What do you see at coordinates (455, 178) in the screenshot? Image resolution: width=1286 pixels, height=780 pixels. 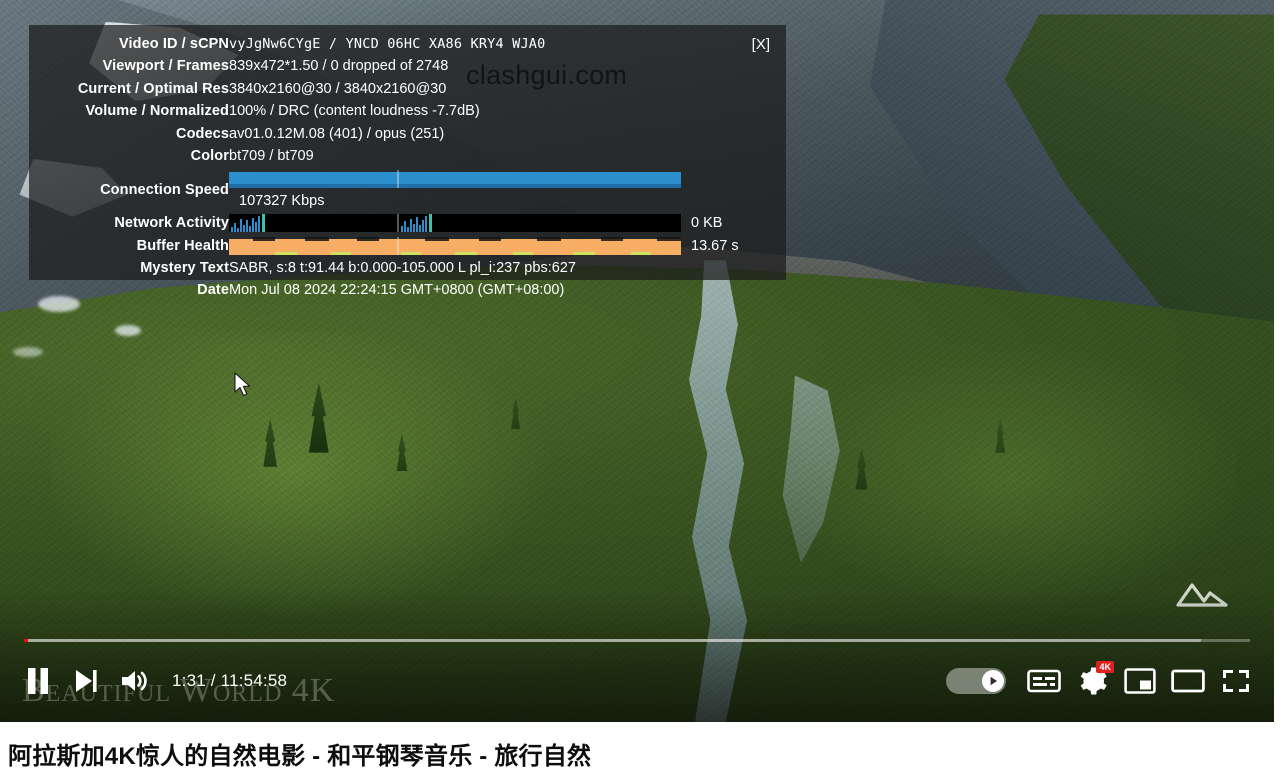 I see `connection-speed-graph` at bounding box center [455, 178].